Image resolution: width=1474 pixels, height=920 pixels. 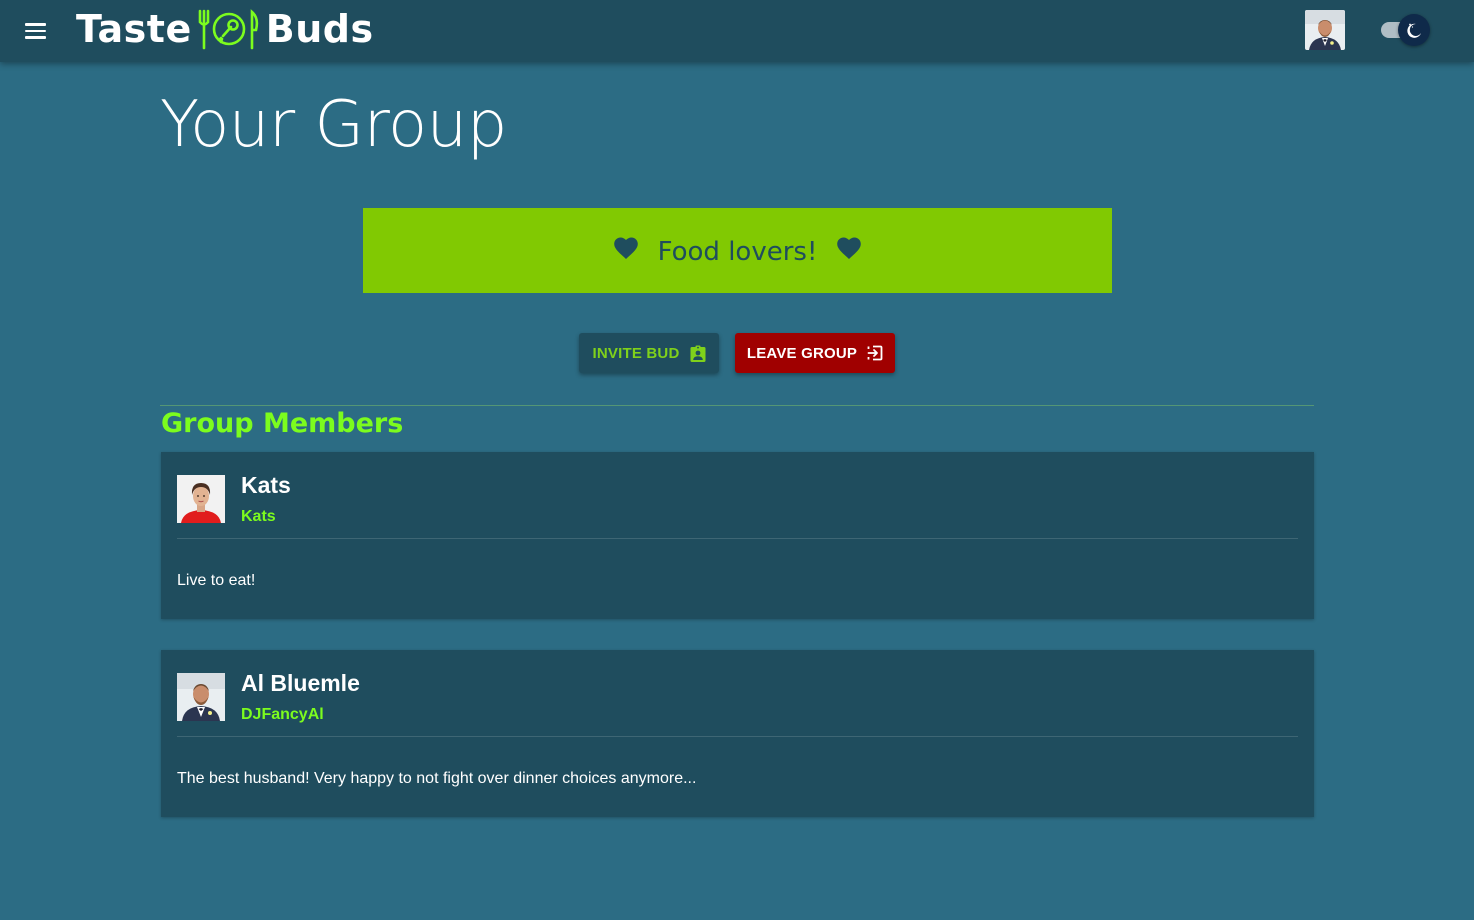 I want to click on member-username: Kats, so click(x=258, y=517).